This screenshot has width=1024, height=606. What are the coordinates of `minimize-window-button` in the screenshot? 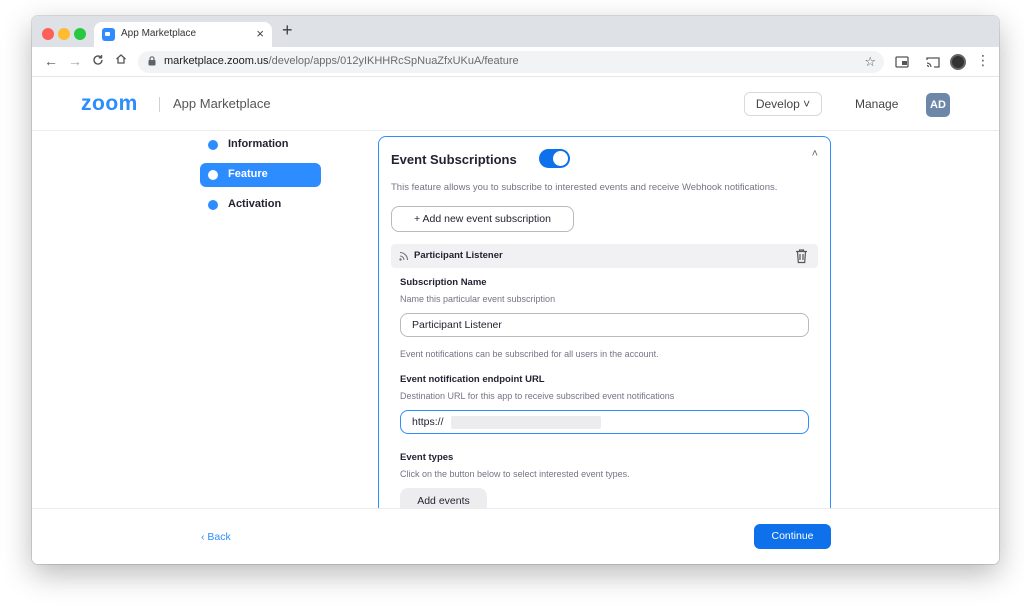 It's located at (64, 34).